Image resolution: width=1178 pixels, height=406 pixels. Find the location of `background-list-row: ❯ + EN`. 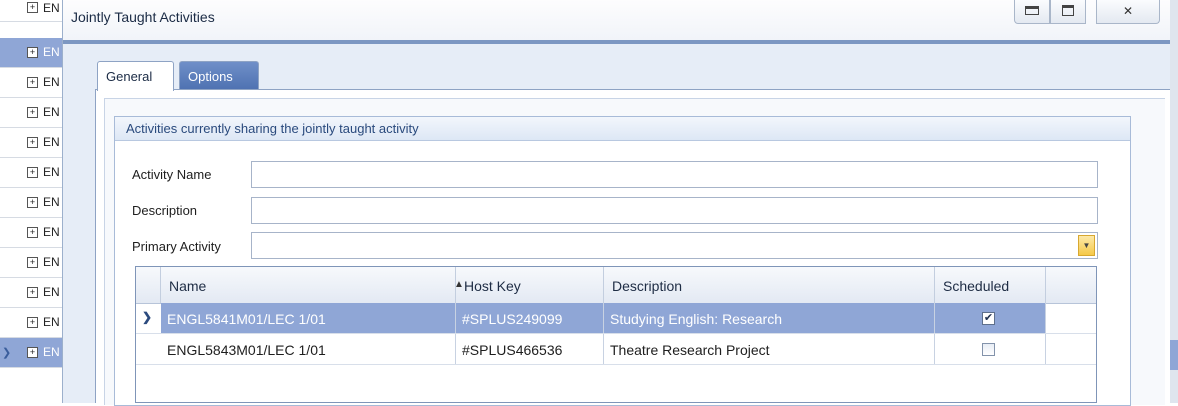

background-list-row: ❯ + EN is located at coordinates (31, 353).